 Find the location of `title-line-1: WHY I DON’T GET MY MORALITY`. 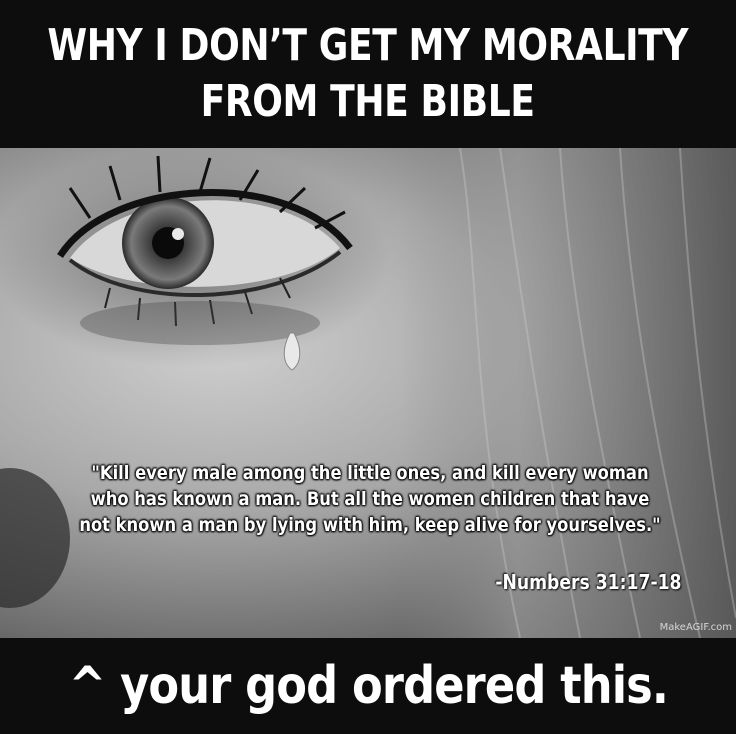

title-line-1: WHY I DON’T GET MY MORALITY is located at coordinates (368, 45).